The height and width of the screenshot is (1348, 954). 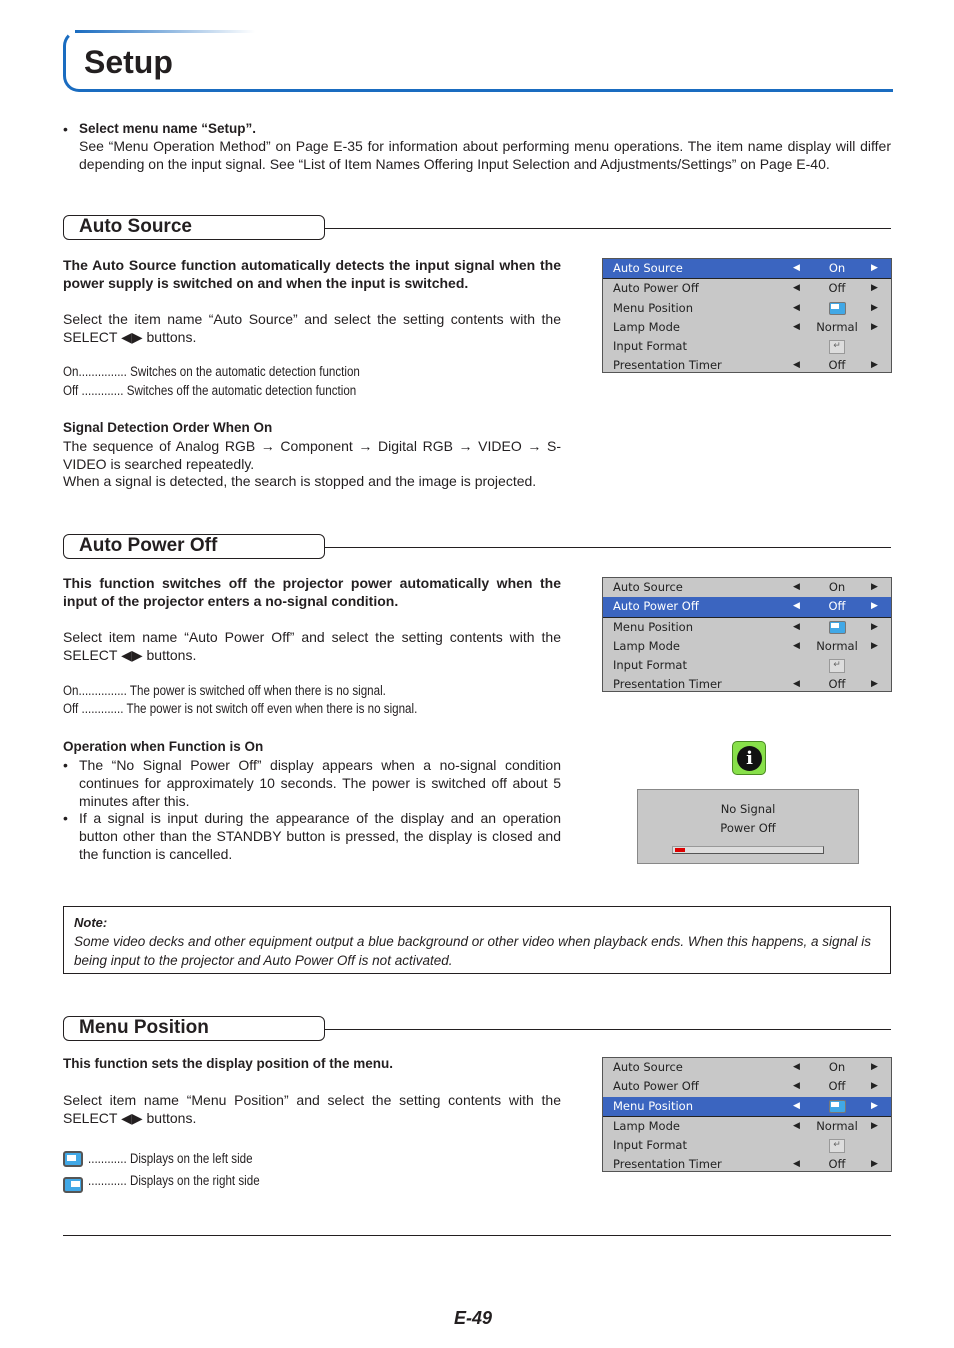 I want to click on power-off-progress-bar, so click(x=748, y=850).